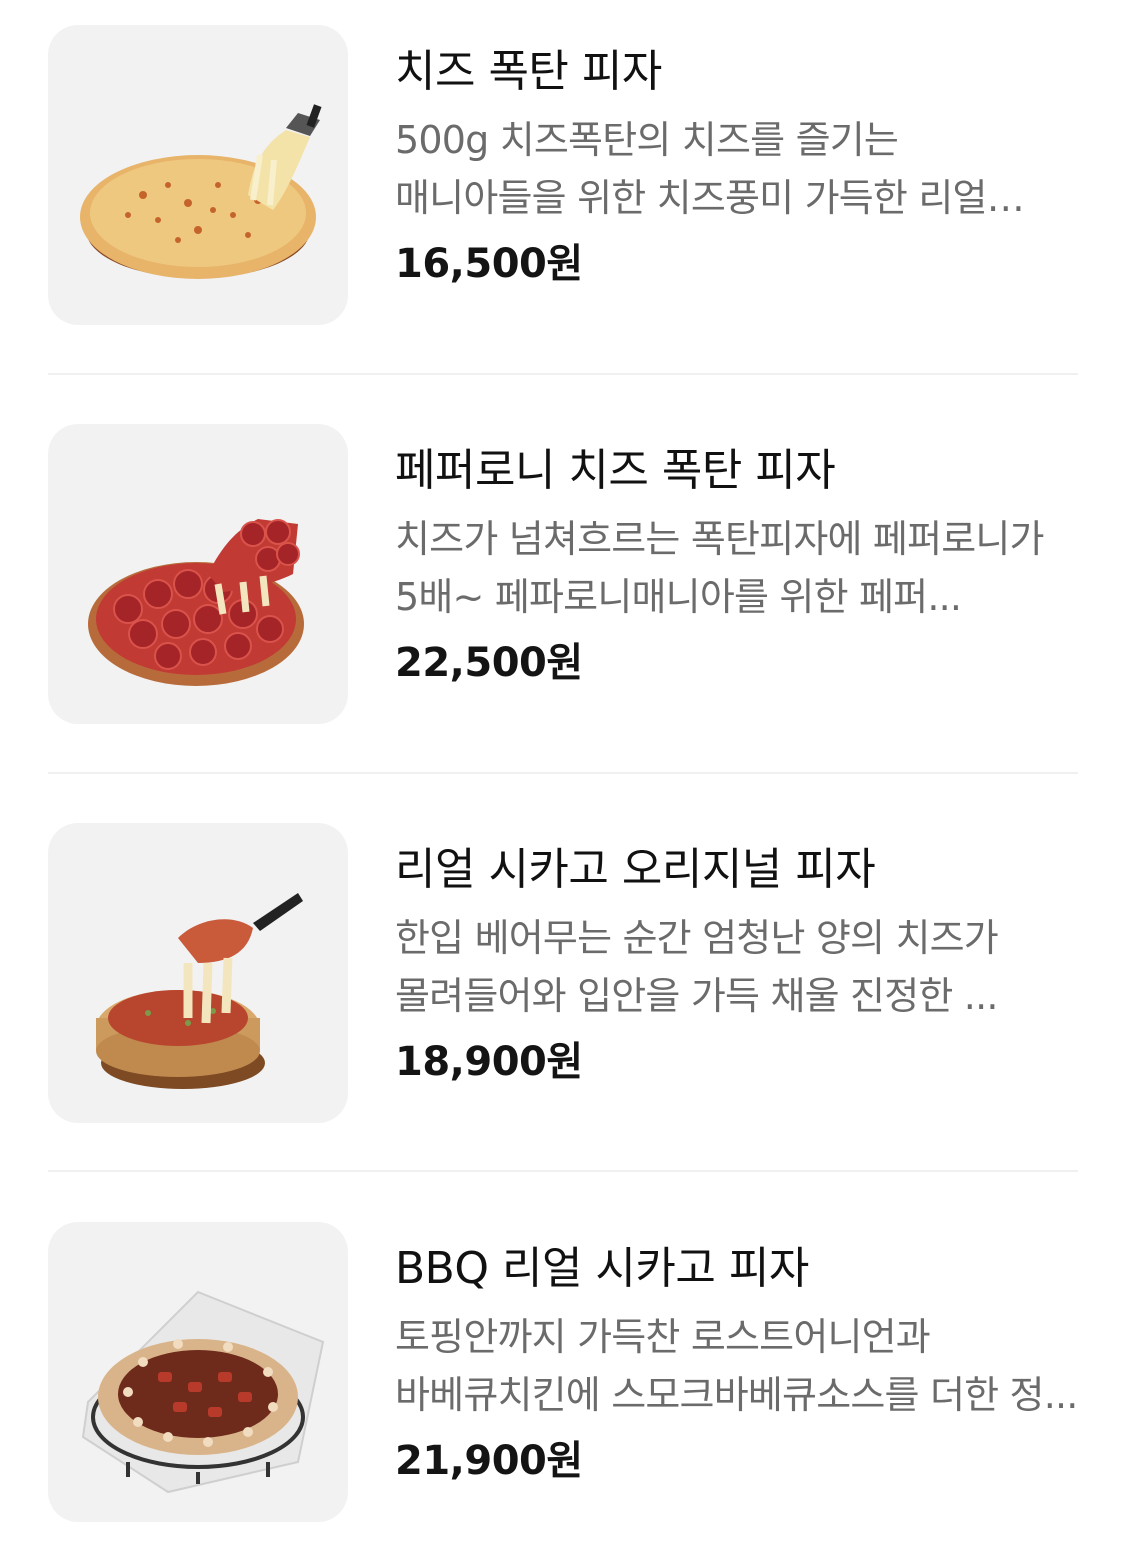  Describe the element at coordinates (198, 1372) in the screenshot. I see `bbq-pizza-image` at that location.